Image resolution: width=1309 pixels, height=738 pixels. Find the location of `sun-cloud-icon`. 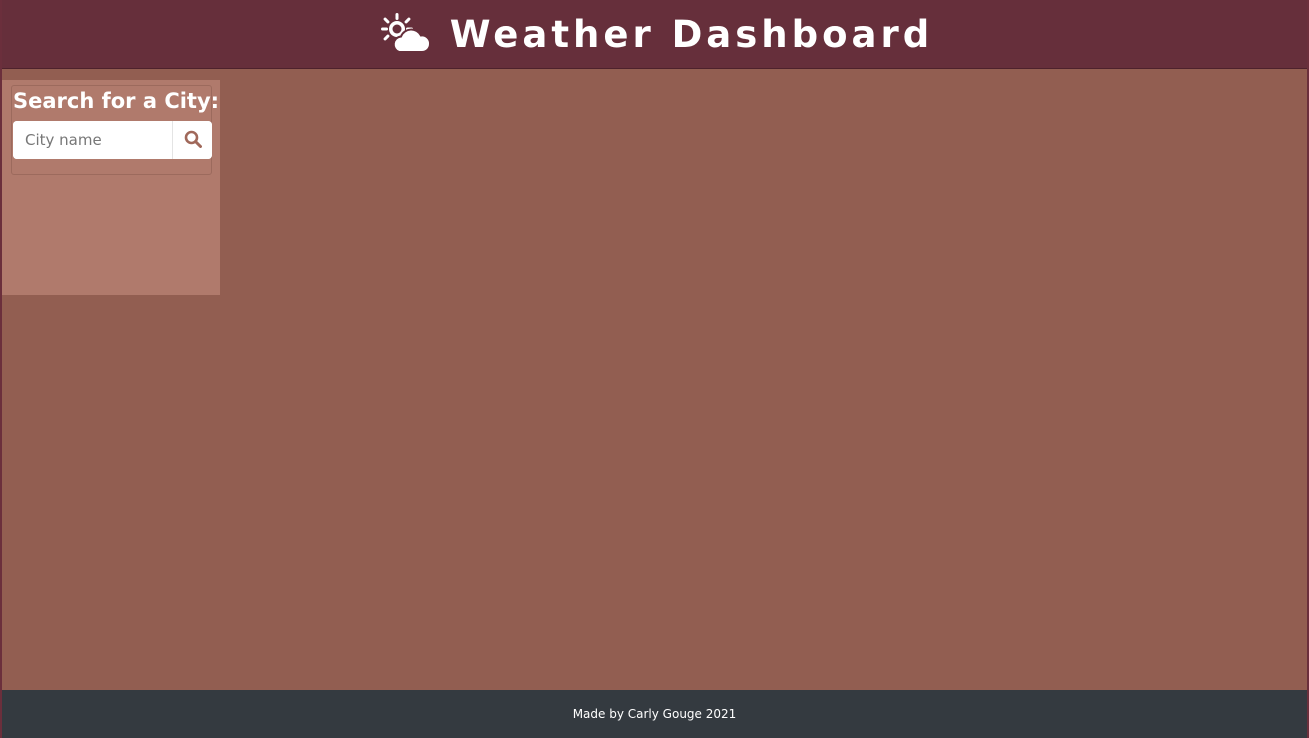

sun-cloud-icon is located at coordinates (406, 34).